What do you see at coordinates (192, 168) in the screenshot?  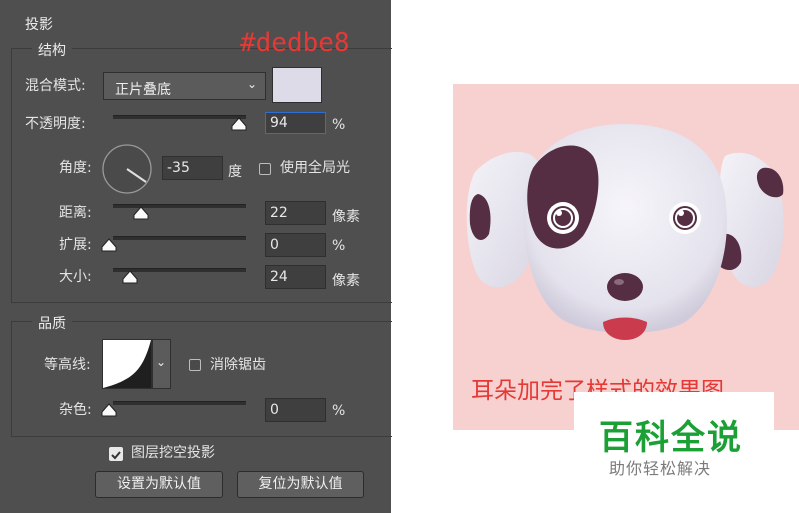 I see `angle-input: -35` at bounding box center [192, 168].